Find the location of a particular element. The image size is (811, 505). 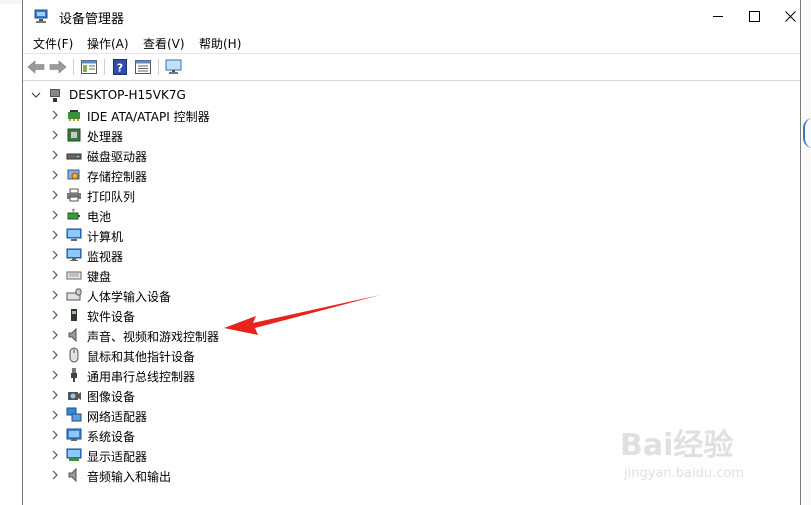

toolbar: ? is located at coordinates (411, 67).